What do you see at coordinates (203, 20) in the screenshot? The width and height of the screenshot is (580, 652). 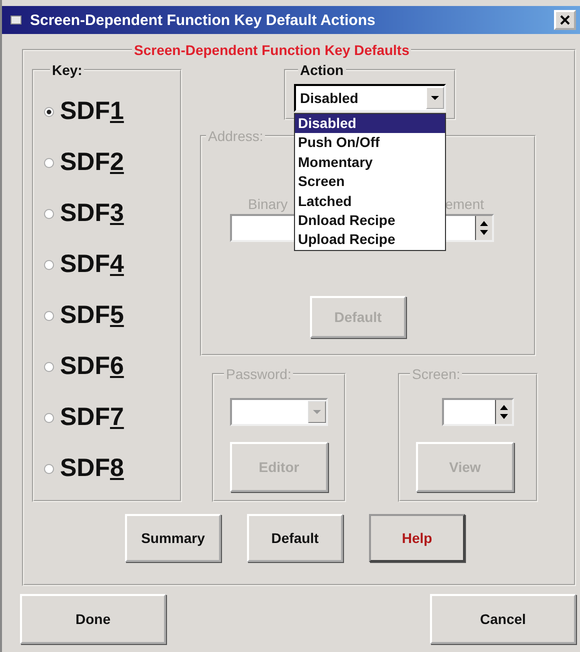 I see `window-title: Screen-Dependent Function Key Default Actions` at bounding box center [203, 20].